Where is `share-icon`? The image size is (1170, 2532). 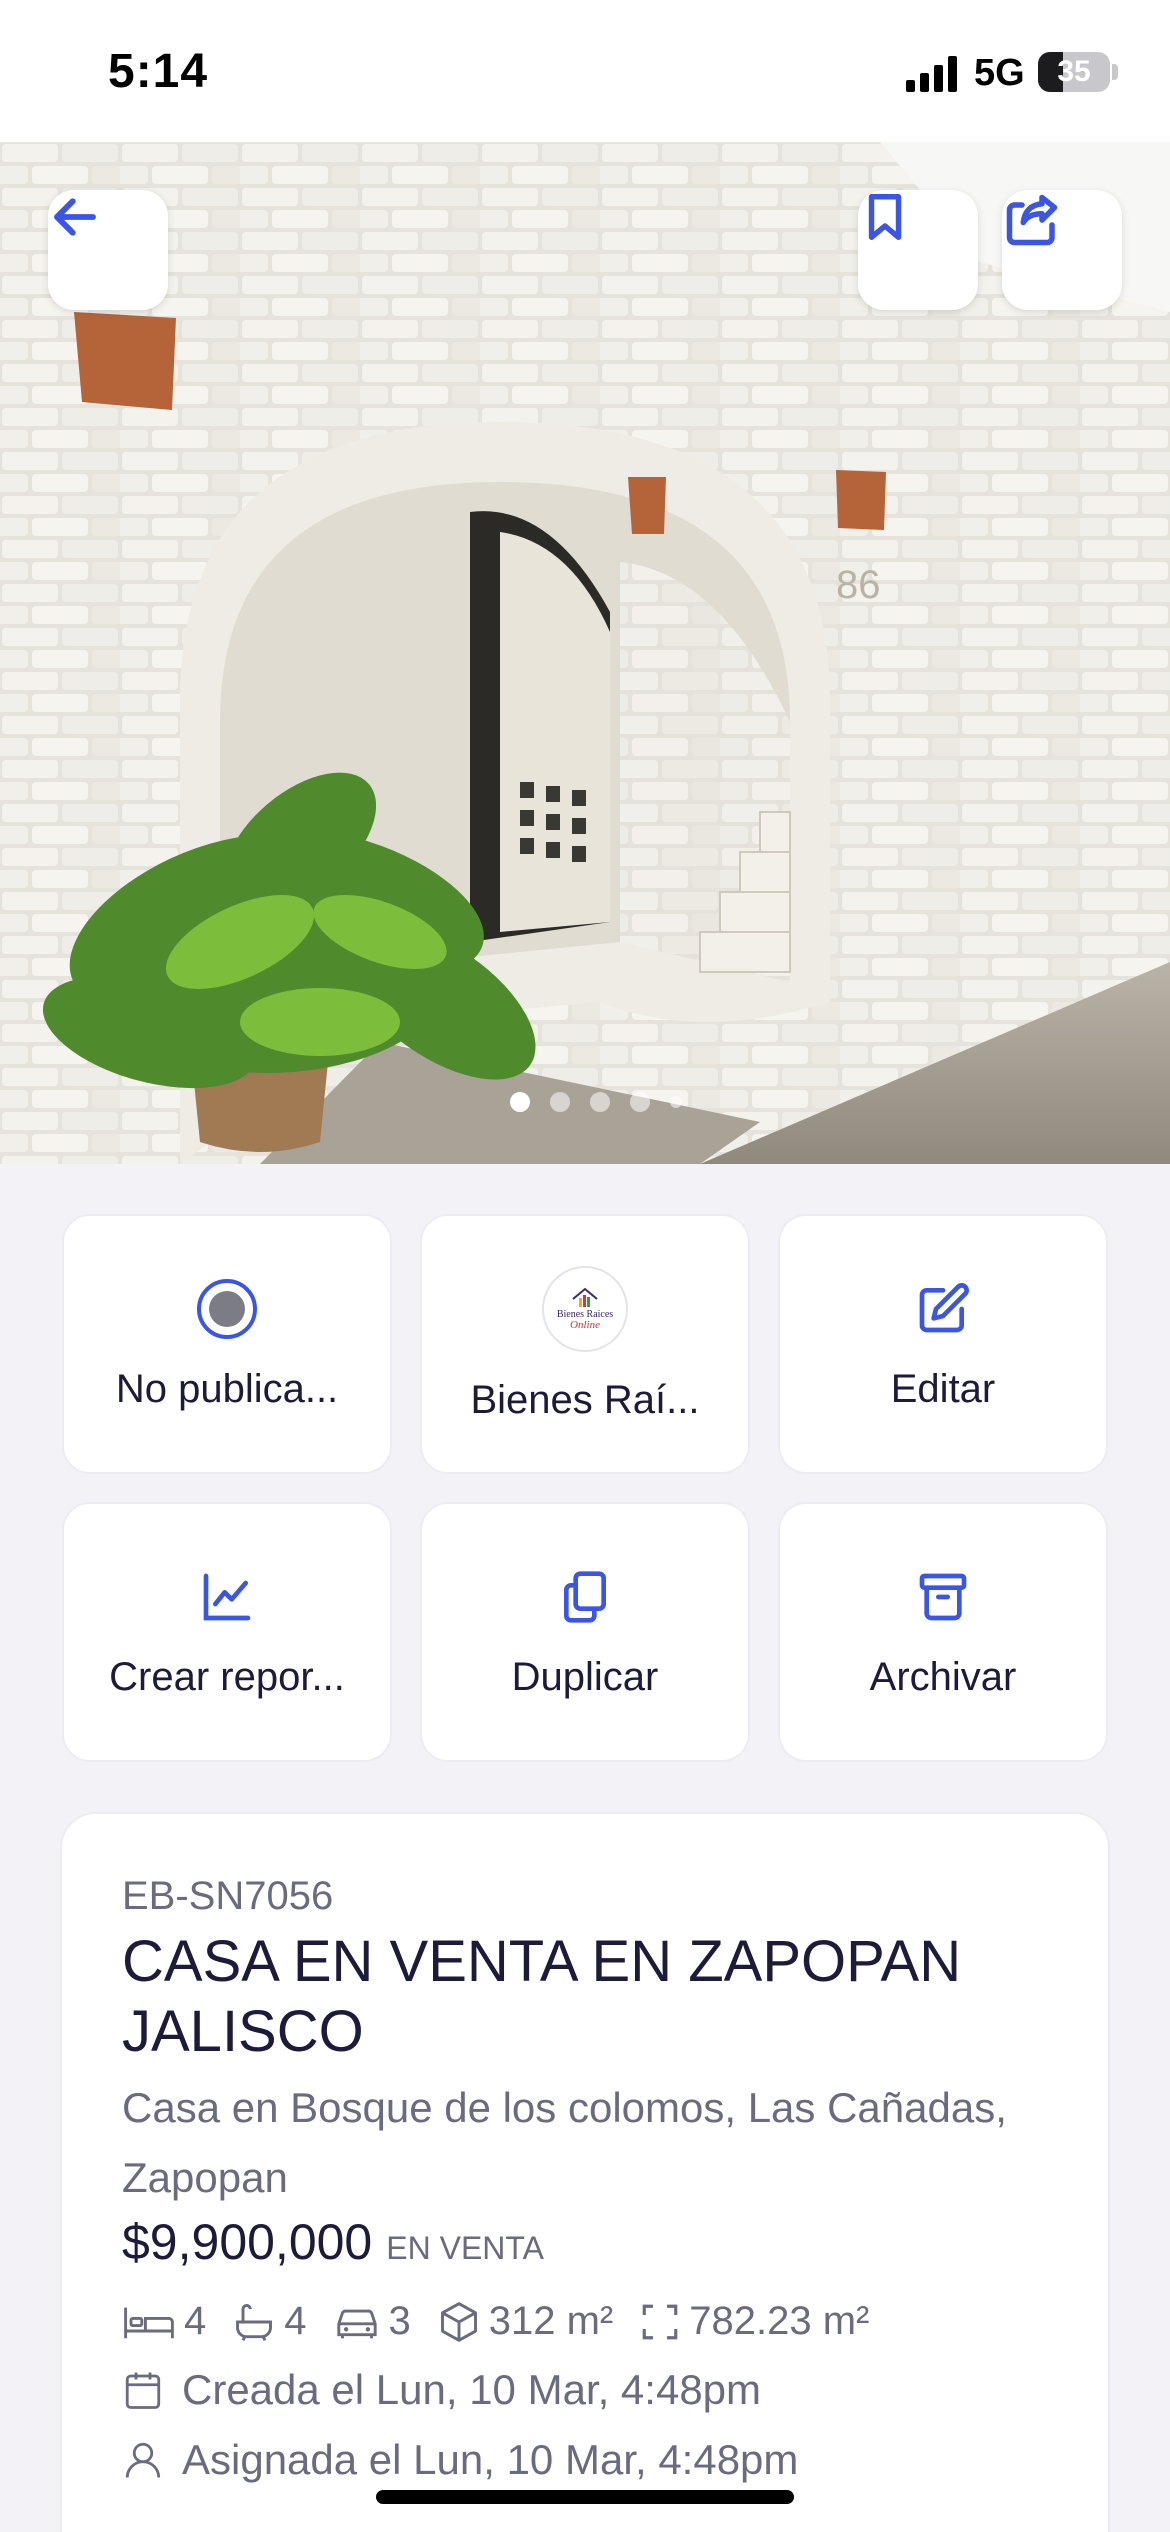 share-icon is located at coordinates (1032, 220).